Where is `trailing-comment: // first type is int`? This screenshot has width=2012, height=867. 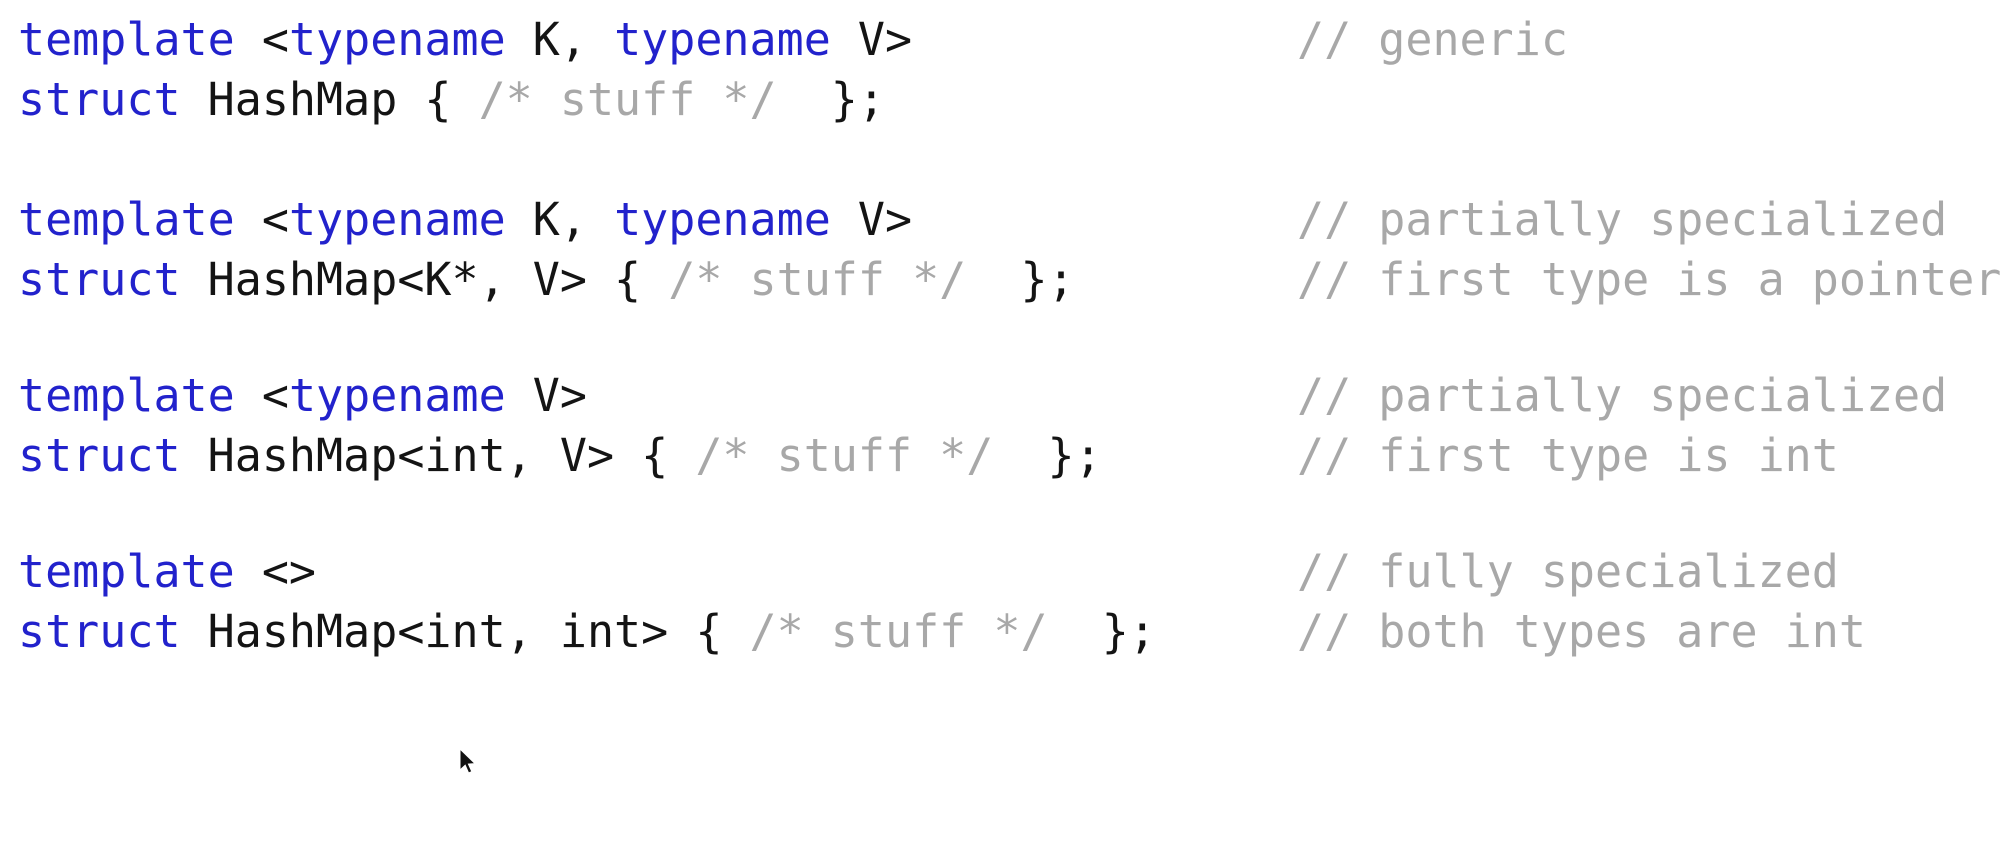
trailing-comment: // first type is int is located at coordinates (1568, 455).